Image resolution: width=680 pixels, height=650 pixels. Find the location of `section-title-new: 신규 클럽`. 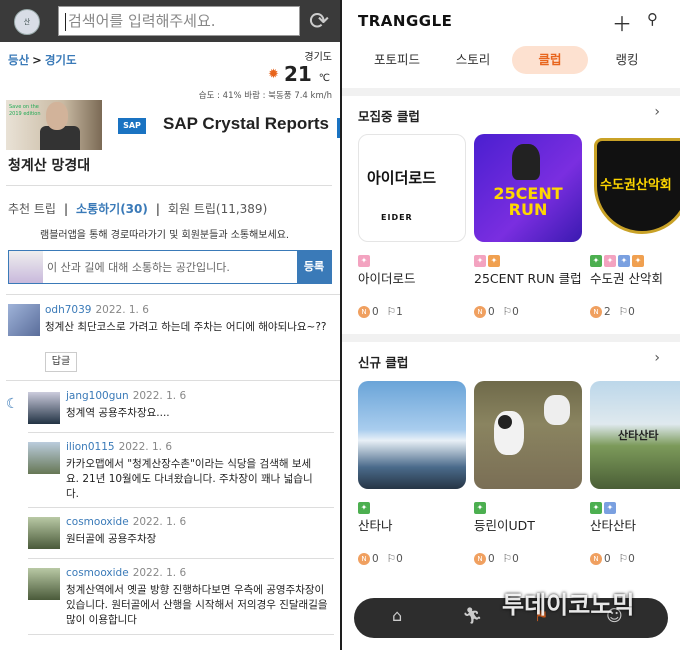

section-title-new: 신규 클럽 is located at coordinates (383, 362).